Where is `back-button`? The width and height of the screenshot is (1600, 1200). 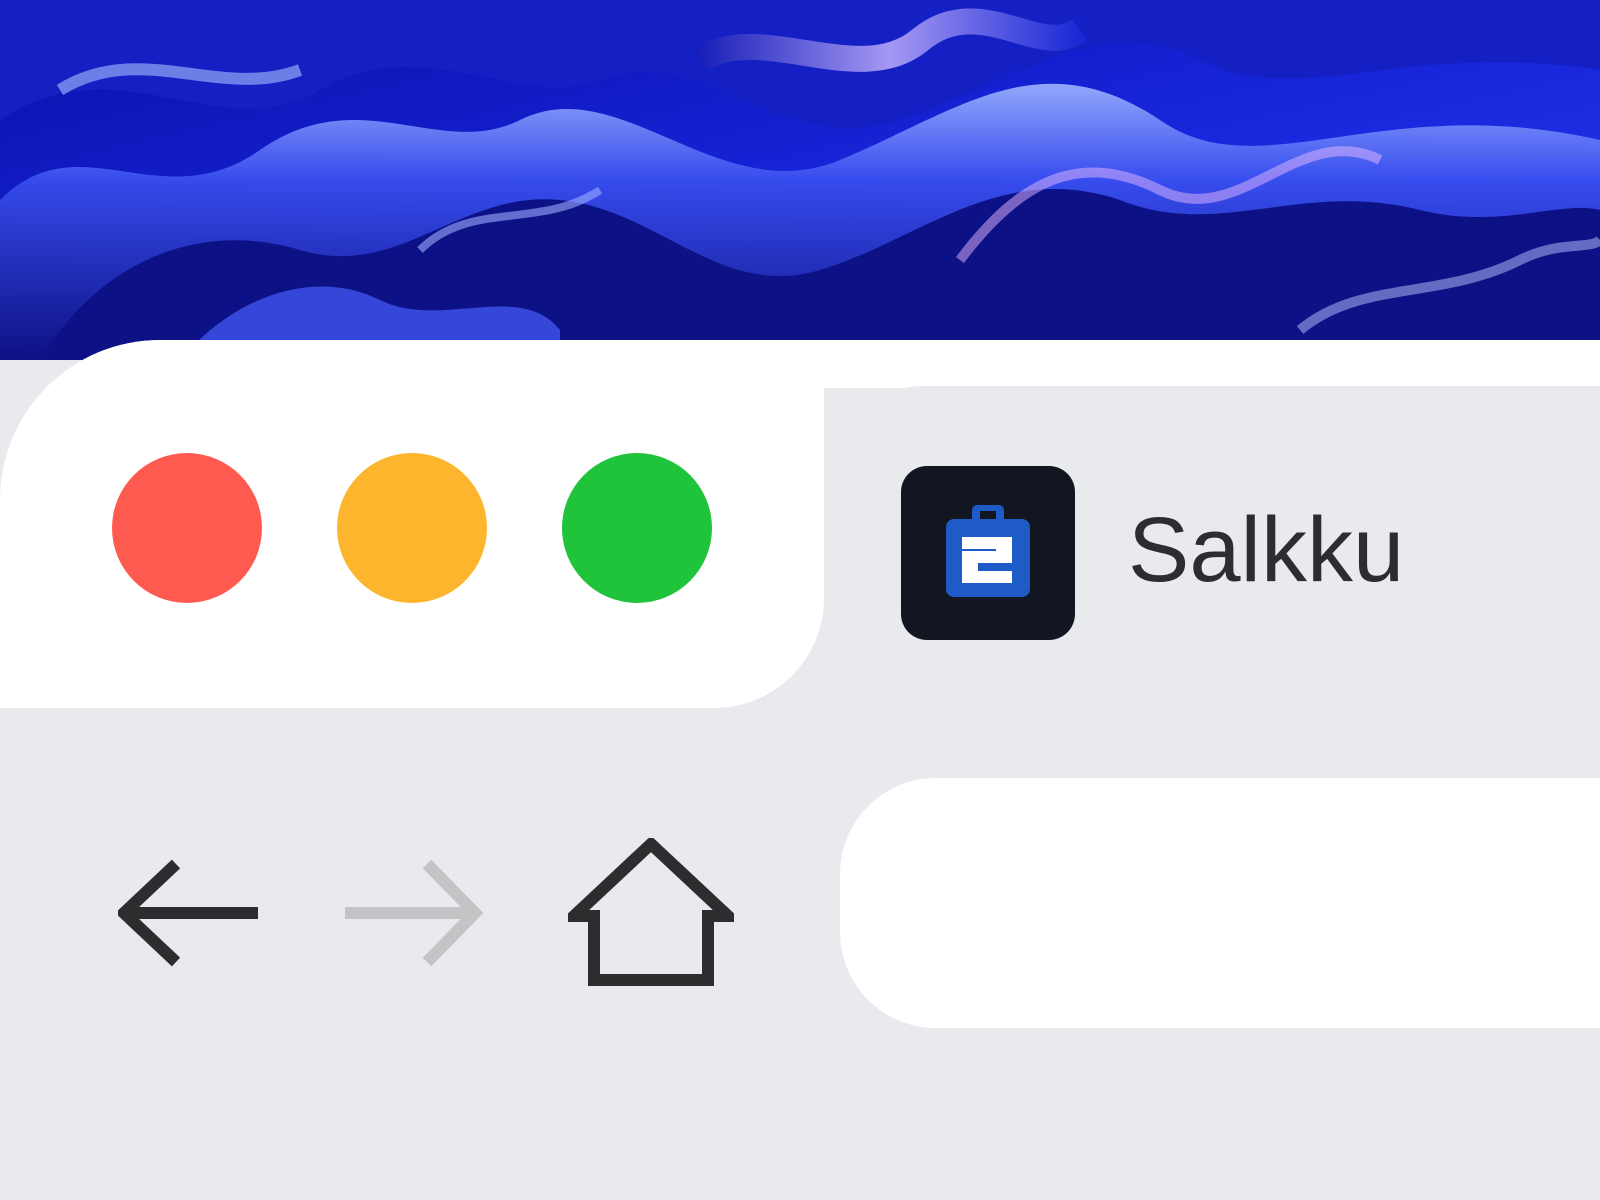
back-button is located at coordinates (186, 915).